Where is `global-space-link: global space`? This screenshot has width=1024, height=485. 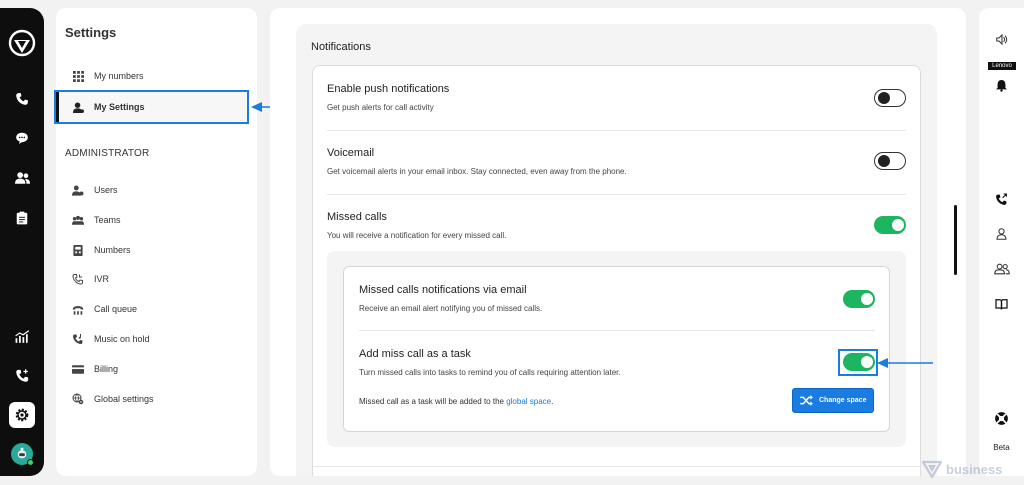
global-space-link: global space is located at coordinates (528, 401).